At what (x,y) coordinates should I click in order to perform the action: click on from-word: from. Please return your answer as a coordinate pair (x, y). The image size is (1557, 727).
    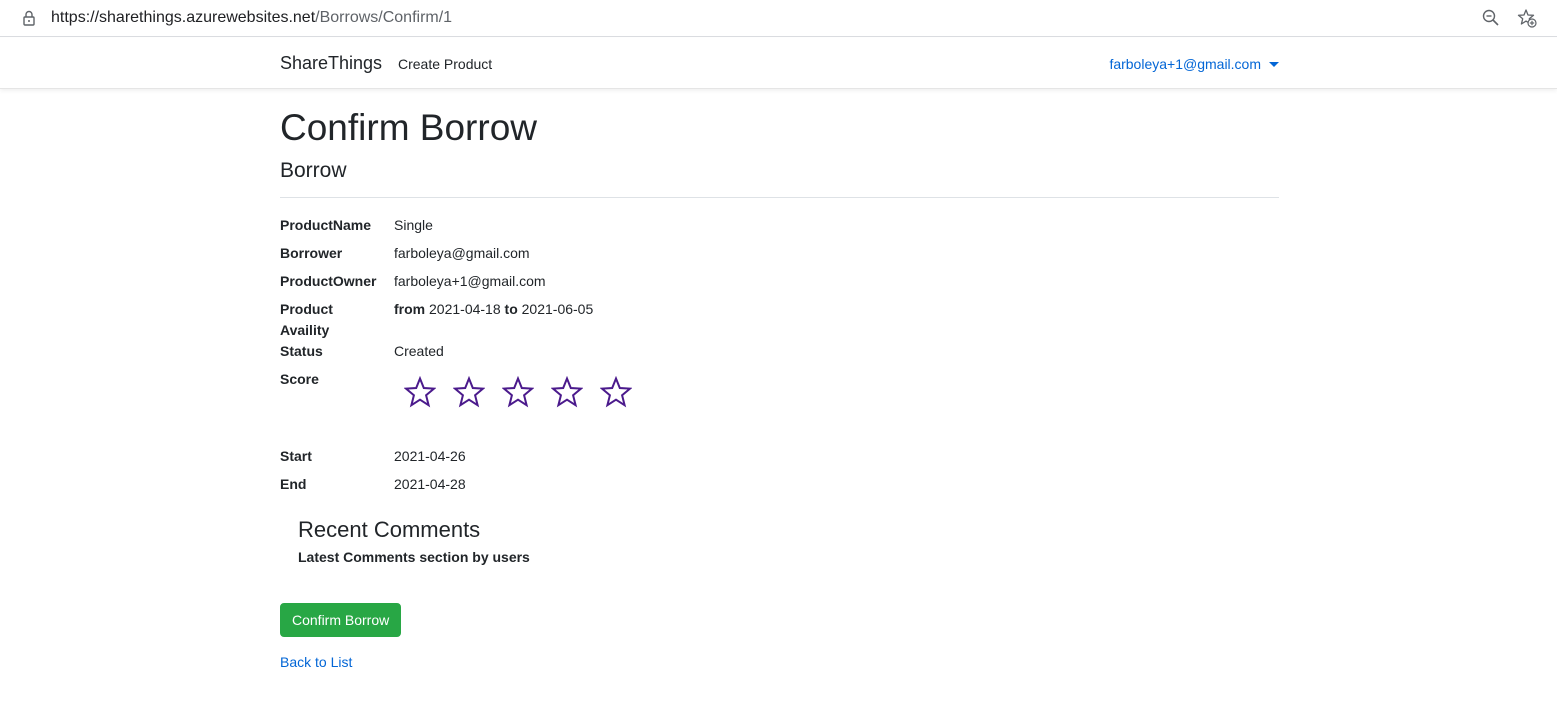
    Looking at the image, I should click on (410, 309).